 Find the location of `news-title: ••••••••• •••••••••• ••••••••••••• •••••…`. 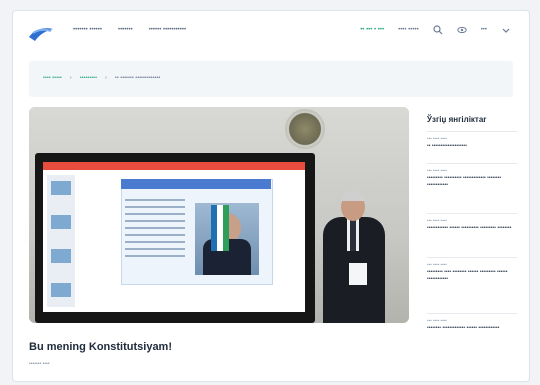

news-title: ••••••••• •••••••••• ••••••••••••• •••••… is located at coordinates (464, 181).